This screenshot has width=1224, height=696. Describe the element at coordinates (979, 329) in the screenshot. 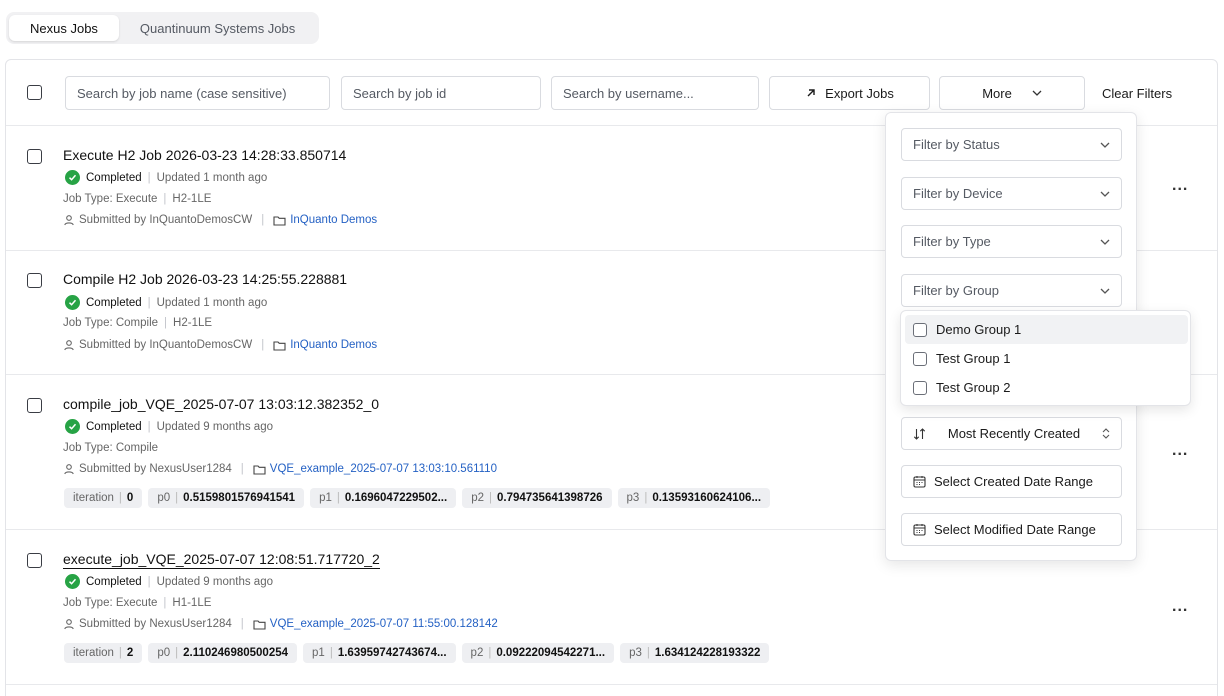

I see `group-option-label: Demo Group 1` at that location.